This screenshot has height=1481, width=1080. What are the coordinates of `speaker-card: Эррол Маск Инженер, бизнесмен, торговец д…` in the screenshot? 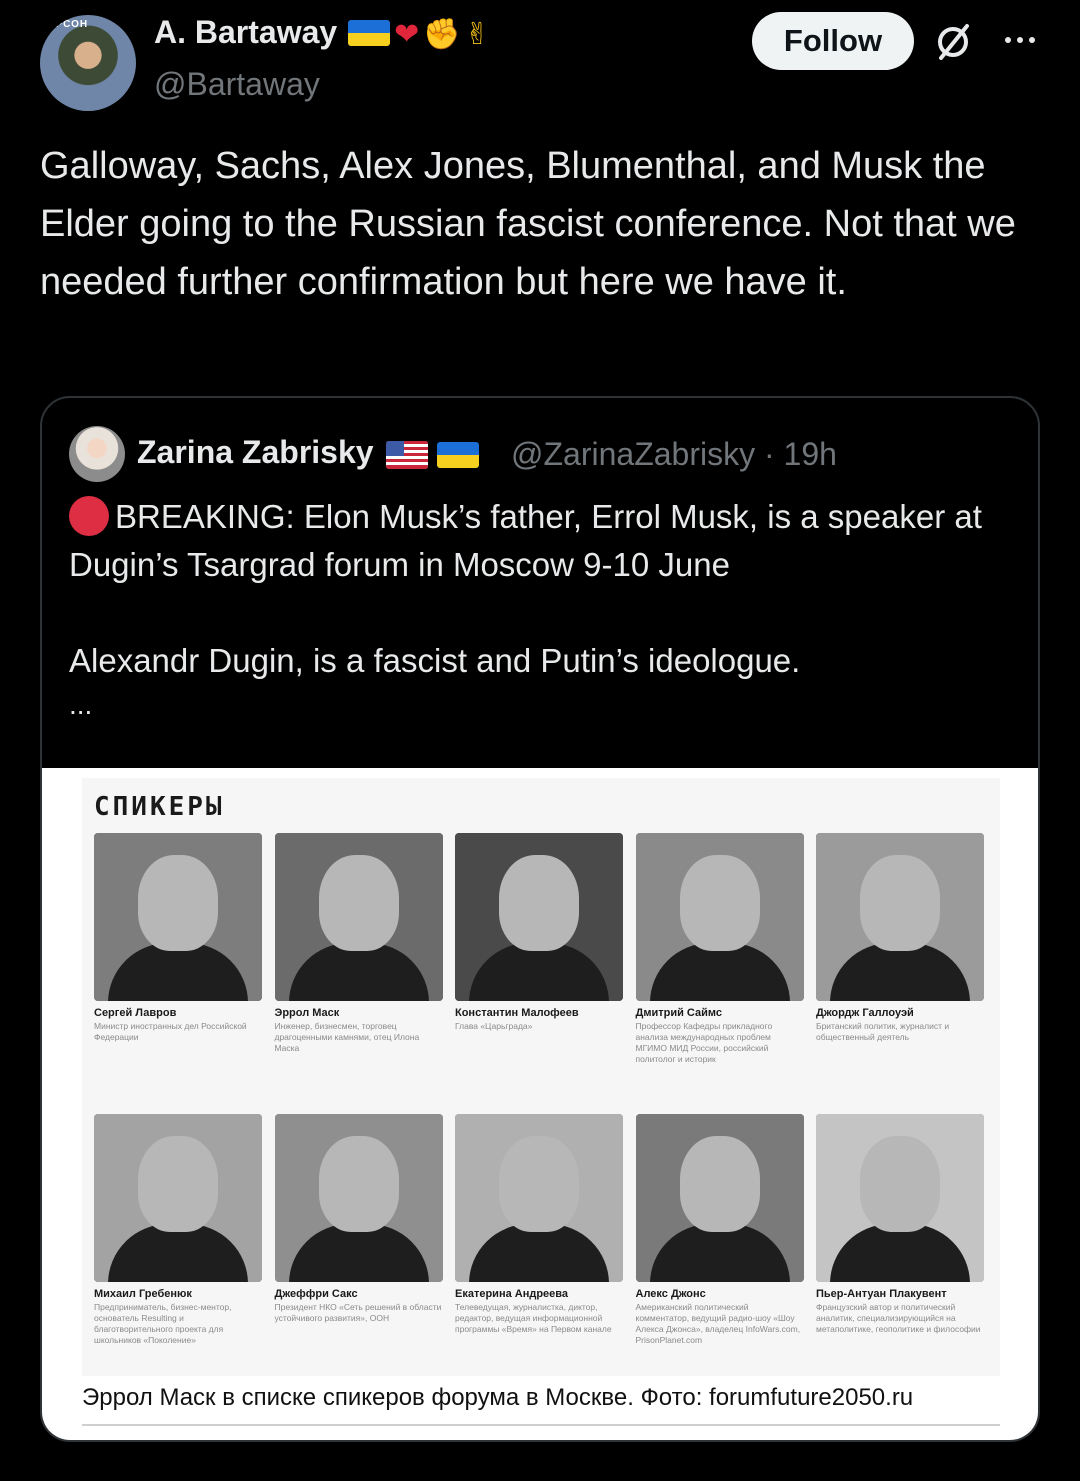 It's located at (358, 943).